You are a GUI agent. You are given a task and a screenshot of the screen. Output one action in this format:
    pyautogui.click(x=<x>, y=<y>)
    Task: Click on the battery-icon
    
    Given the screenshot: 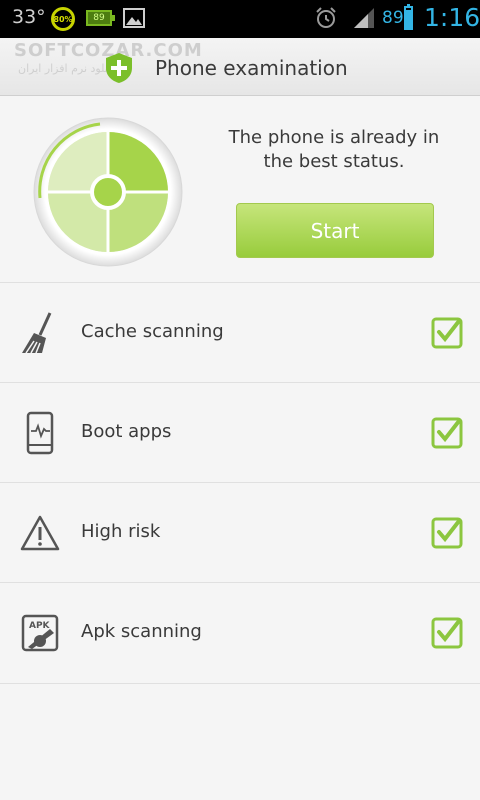 What is the action you would take?
    pyautogui.click(x=408, y=17)
    